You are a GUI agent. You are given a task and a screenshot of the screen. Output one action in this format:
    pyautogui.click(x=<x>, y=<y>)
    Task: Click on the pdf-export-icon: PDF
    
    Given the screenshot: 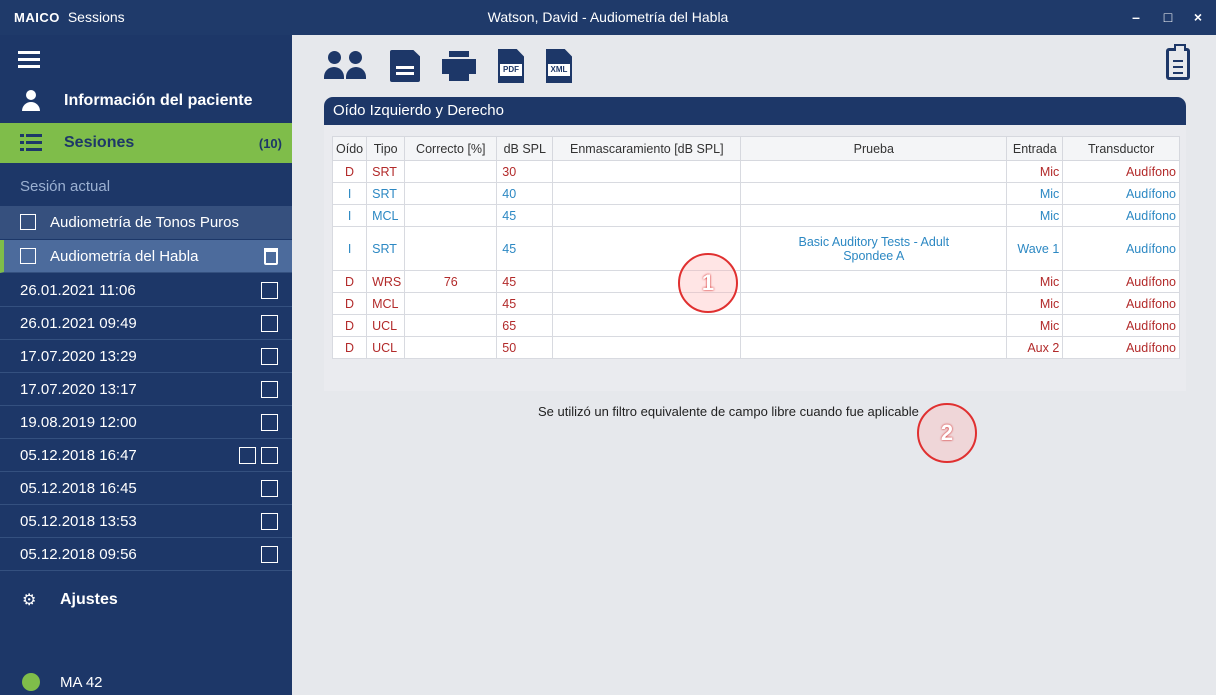 What is the action you would take?
    pyautogui.click(x=511, y=66)
    